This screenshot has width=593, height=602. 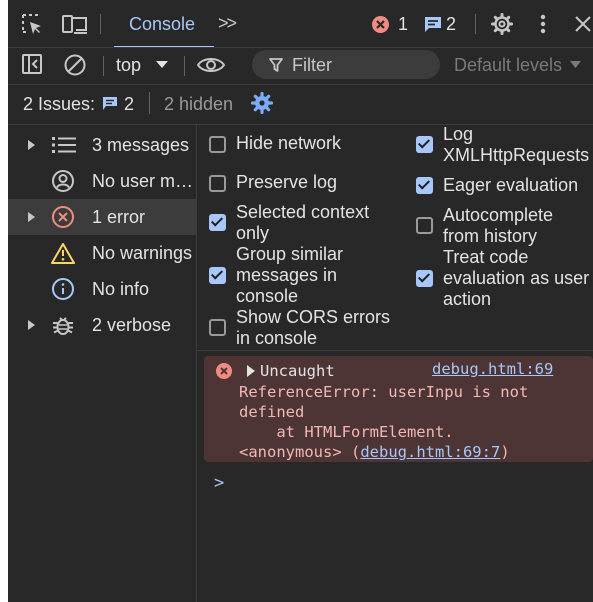 I want to click on stack-trace-line: <anonymous> (debug.html:69:7), so click(x=374, y=452).